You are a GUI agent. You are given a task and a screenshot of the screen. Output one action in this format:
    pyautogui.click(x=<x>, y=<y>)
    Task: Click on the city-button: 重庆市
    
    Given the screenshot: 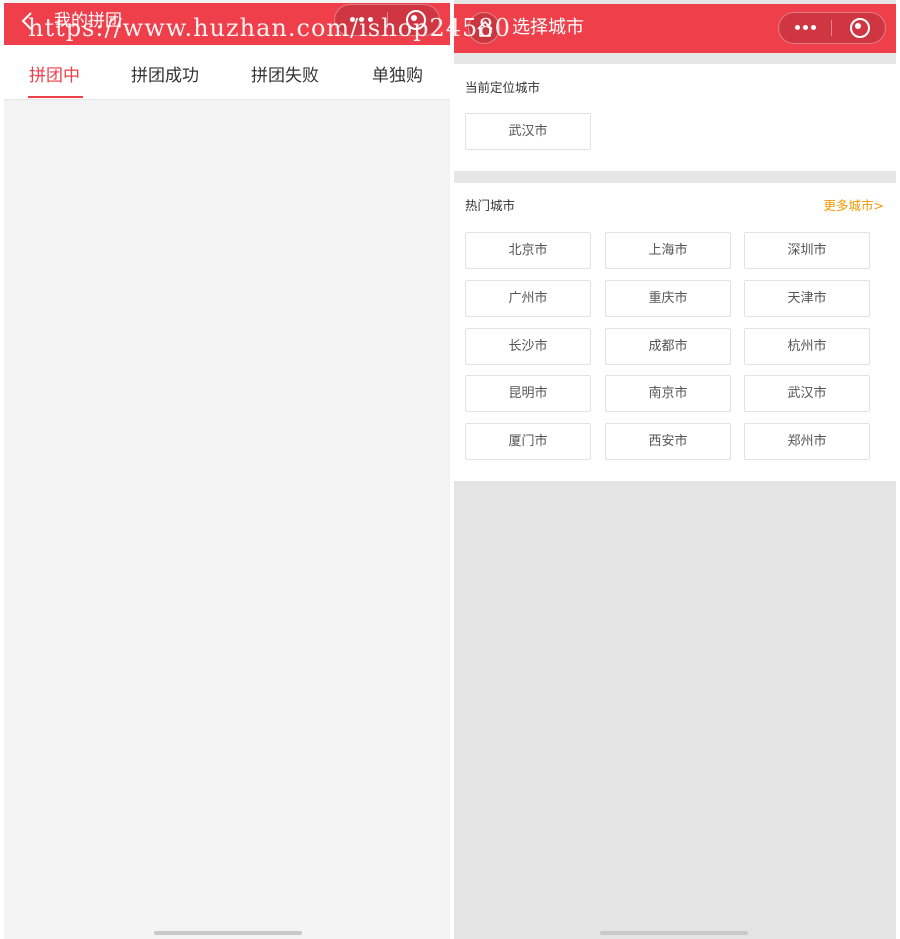 What is the action you would take?
    pyautogui.click(x=668, y=298)
    